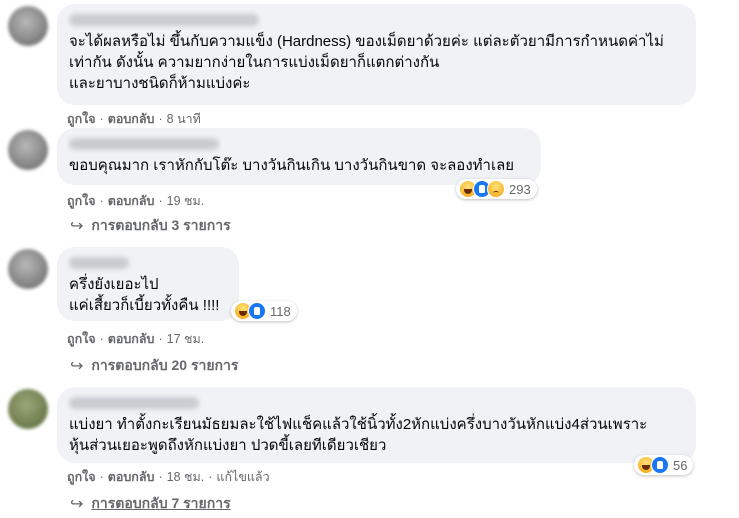 This screenshot has width=739, height=518. I want to click on timestamp: 8 นาที, so click(184, 119).